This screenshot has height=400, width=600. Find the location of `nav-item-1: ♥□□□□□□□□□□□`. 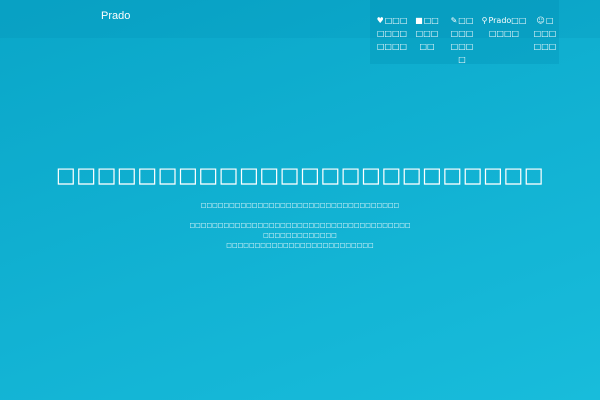

nav-item-1: ♥□□□□□□□□□□□ is located at coordinates (392, 33).